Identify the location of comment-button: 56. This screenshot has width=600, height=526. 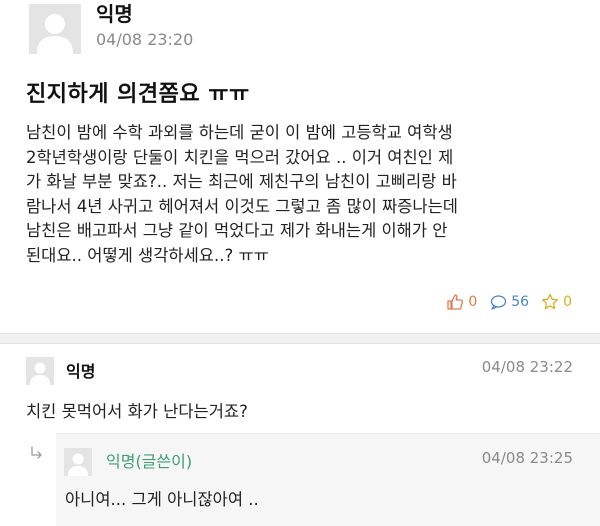
(509, 302).